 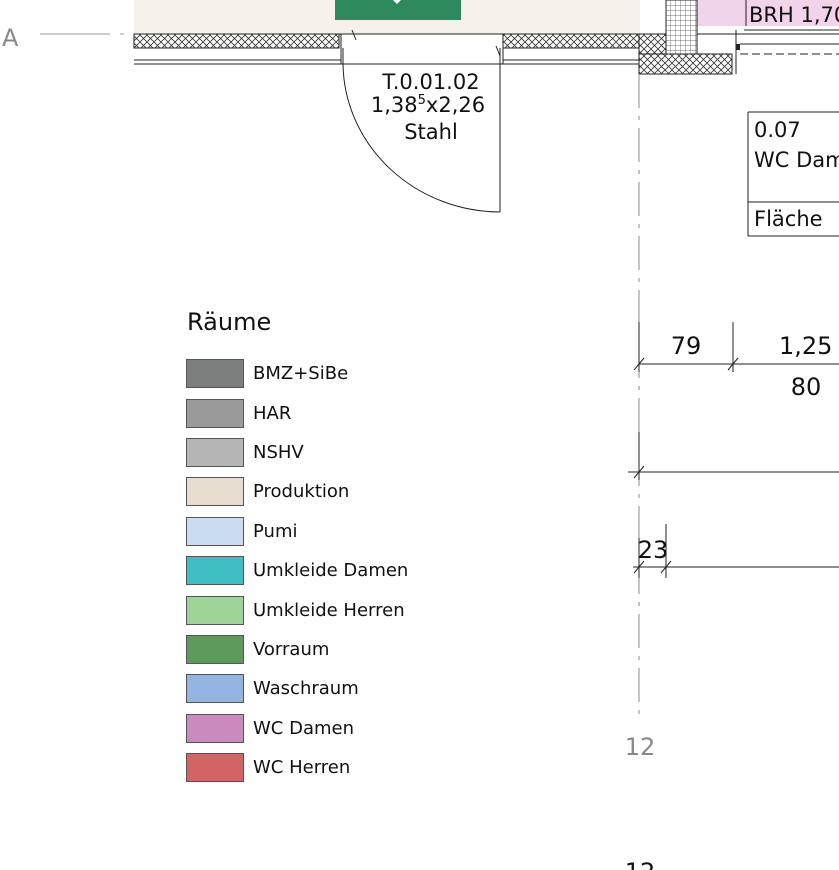 I want to click on legend-label: Umkleide Herren, so click(x=329, y=610).